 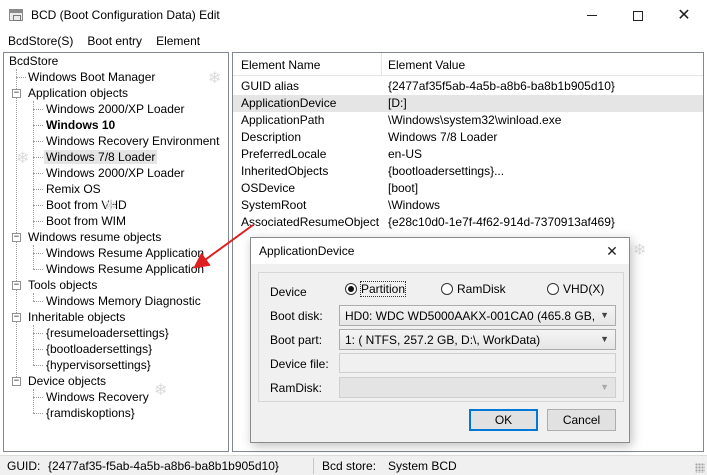 What do you see at coordinates (468, 137) in the screenshot?
I see `list-row: Description Windows 7/8 Loader` at bounding box center [468, 137].